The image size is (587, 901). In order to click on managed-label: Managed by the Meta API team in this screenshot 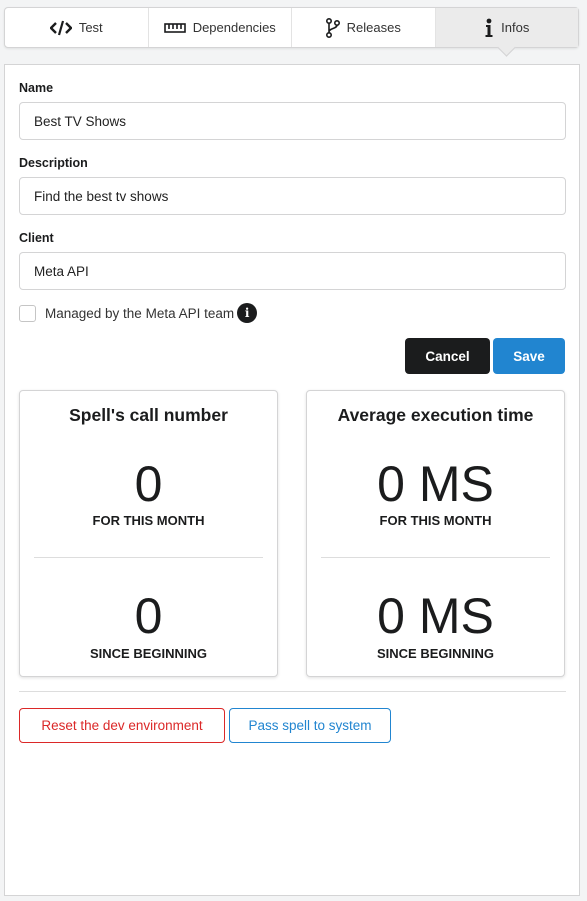, I will do `click(140, 313)`.